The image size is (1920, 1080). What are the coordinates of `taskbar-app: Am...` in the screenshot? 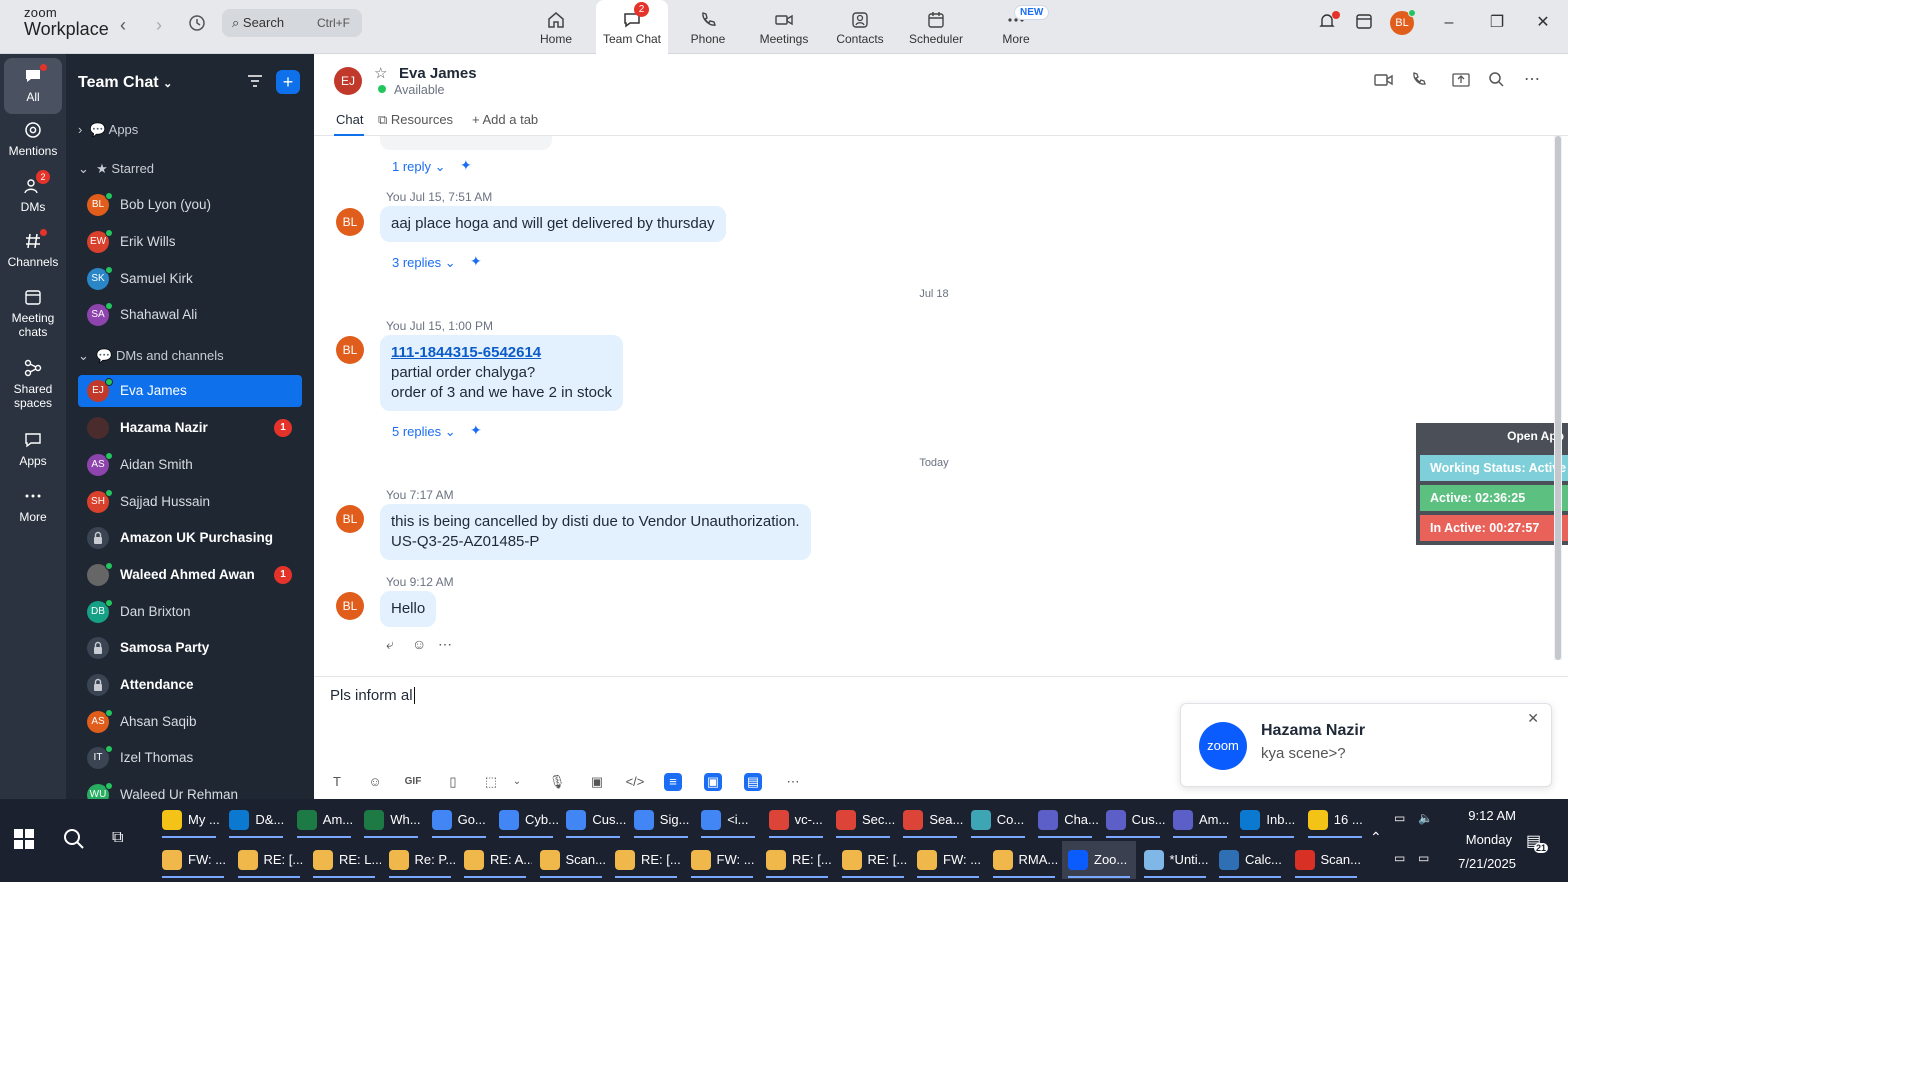 It's located at (324, 820).